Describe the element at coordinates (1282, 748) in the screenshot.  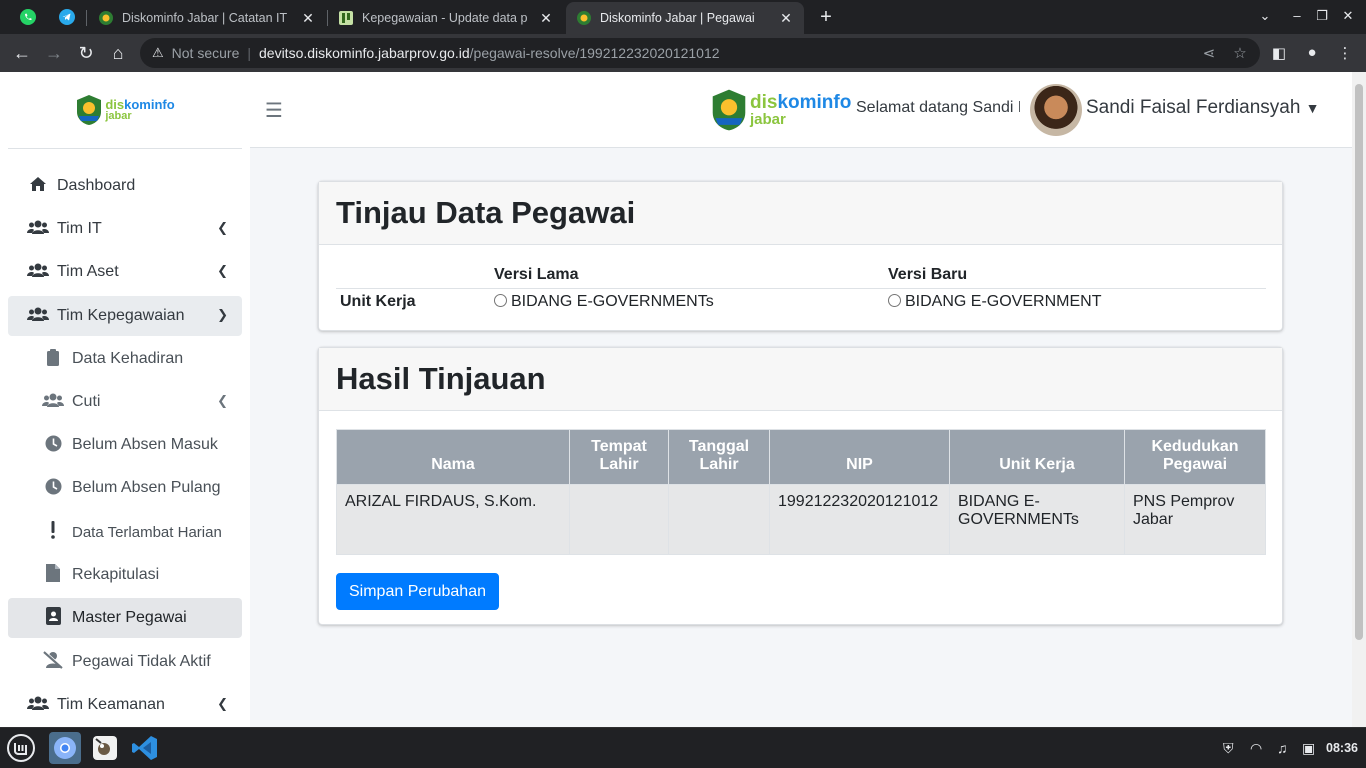
I see `music-note-icon: ♫` at that location.